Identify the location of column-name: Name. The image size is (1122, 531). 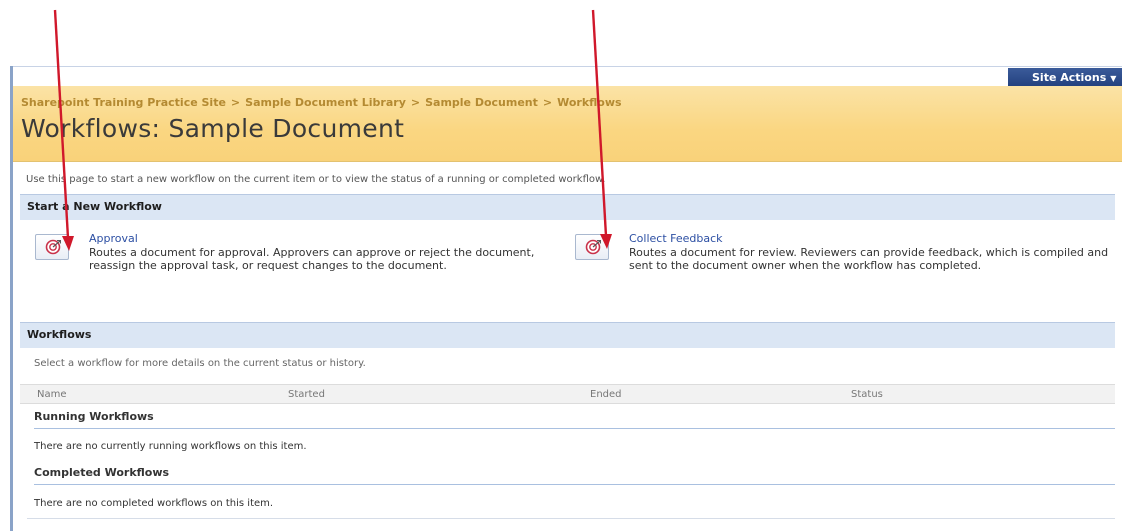
(52, 394).